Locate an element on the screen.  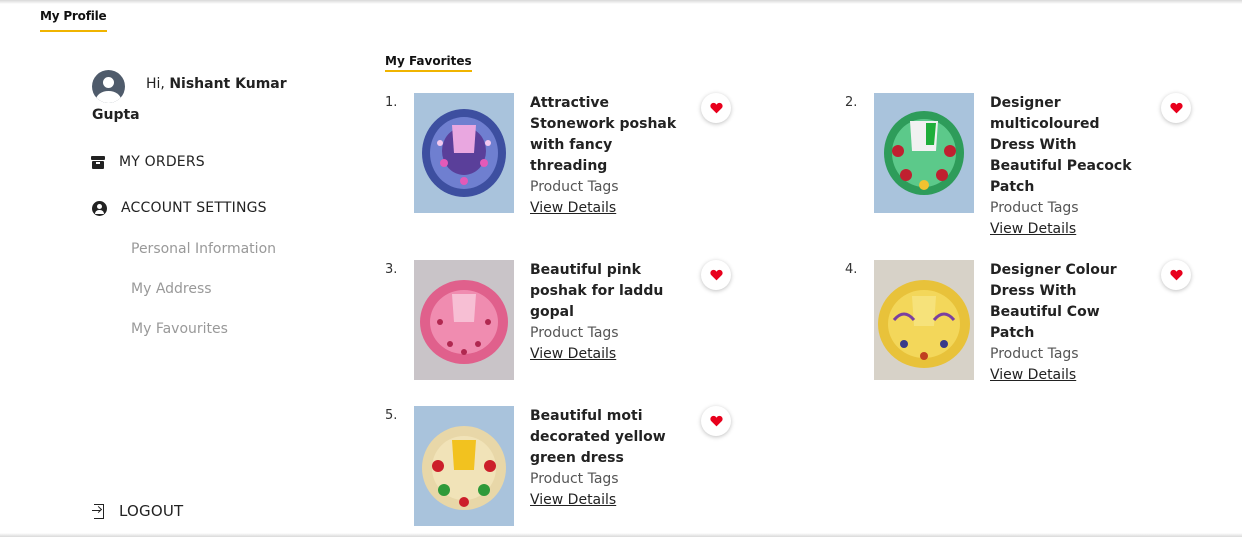
greeting: Hi, Nishant Kumar is located at coordinates (216, 84).